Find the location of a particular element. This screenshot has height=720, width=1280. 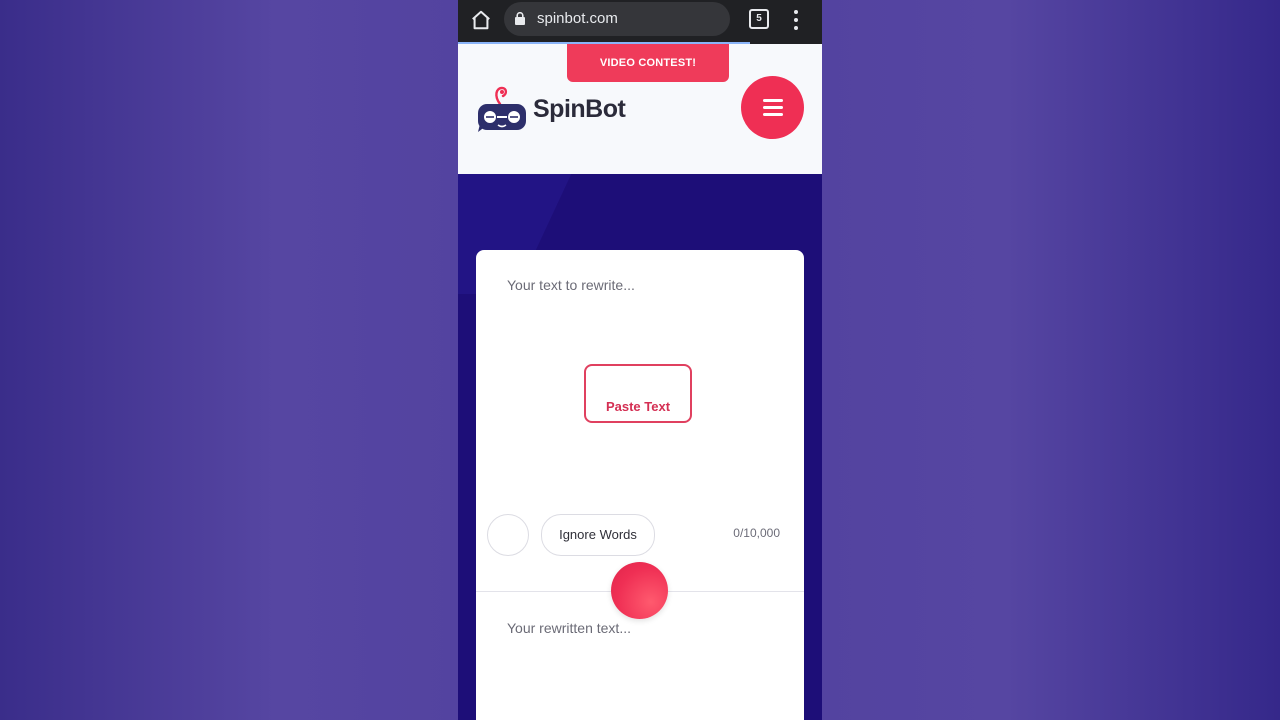

url-text: spinbot.com is located at coordinates (577, 18).